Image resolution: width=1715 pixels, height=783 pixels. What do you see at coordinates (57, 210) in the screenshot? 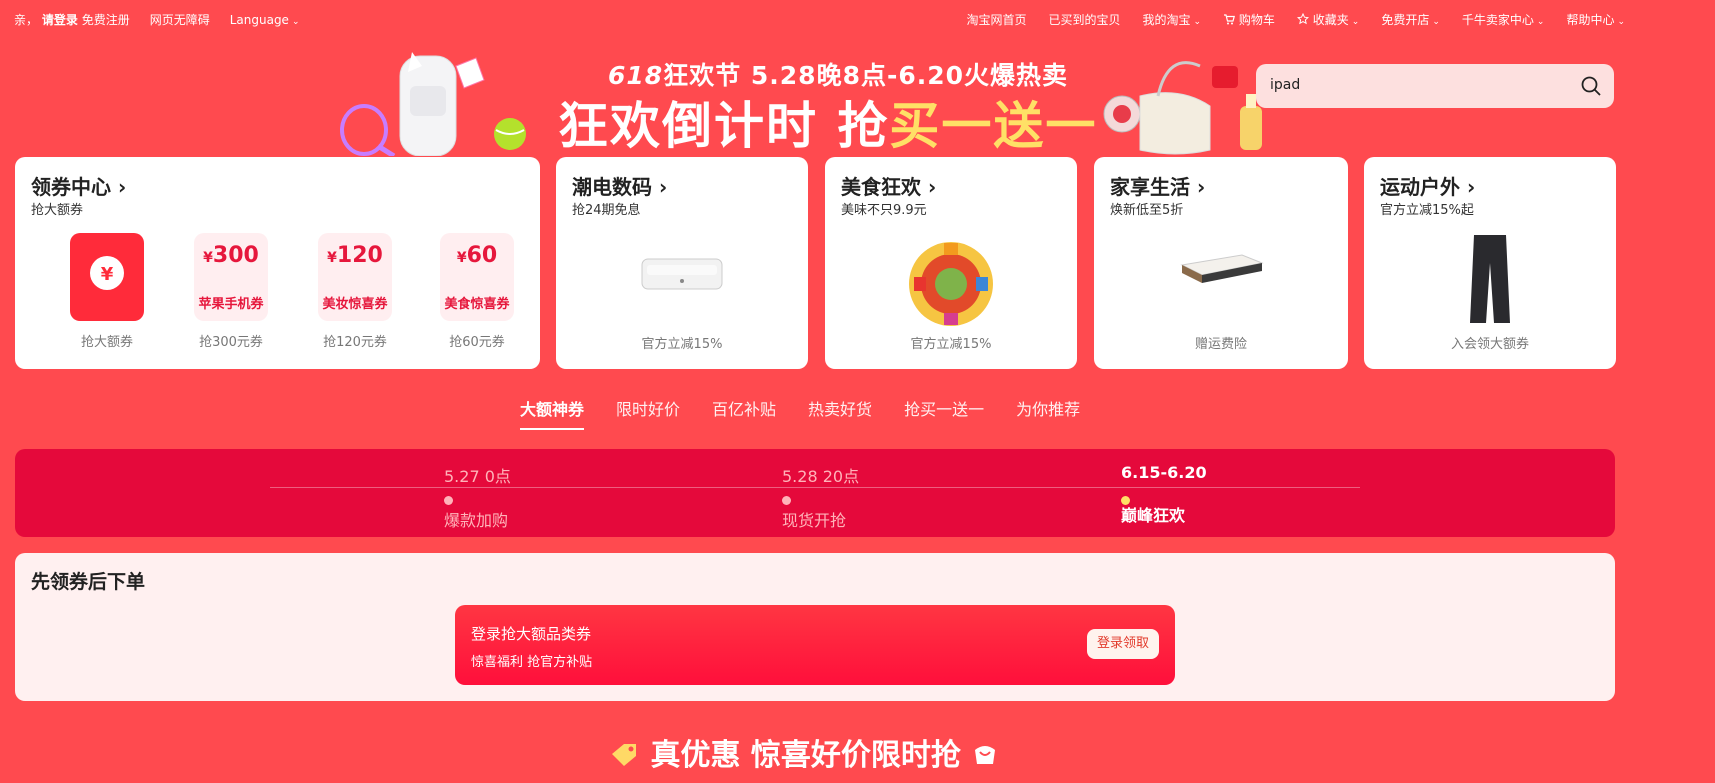
I see `card-subtitle: 抢大额券` at bounding box center [57, 210].